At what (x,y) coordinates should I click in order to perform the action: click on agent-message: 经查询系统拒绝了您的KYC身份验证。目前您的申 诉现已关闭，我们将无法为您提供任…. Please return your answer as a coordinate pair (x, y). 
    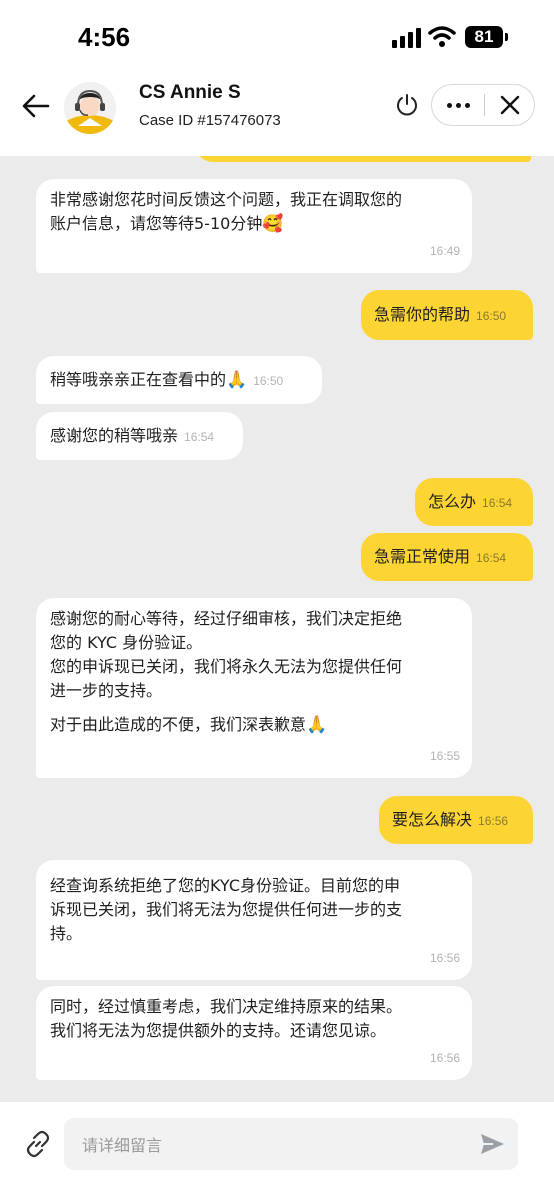
    Looking at the image, I should click on (254, 920).